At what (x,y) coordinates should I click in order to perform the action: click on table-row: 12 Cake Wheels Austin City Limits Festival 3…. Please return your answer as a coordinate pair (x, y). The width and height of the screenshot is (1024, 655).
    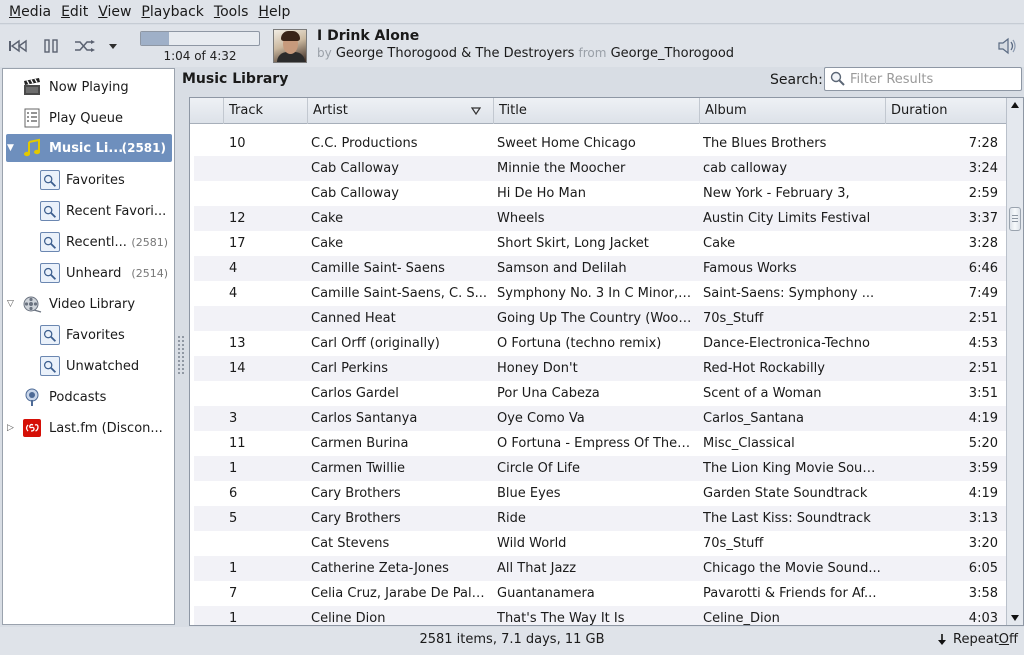
    Looking at the image, I should click on (600, 218).